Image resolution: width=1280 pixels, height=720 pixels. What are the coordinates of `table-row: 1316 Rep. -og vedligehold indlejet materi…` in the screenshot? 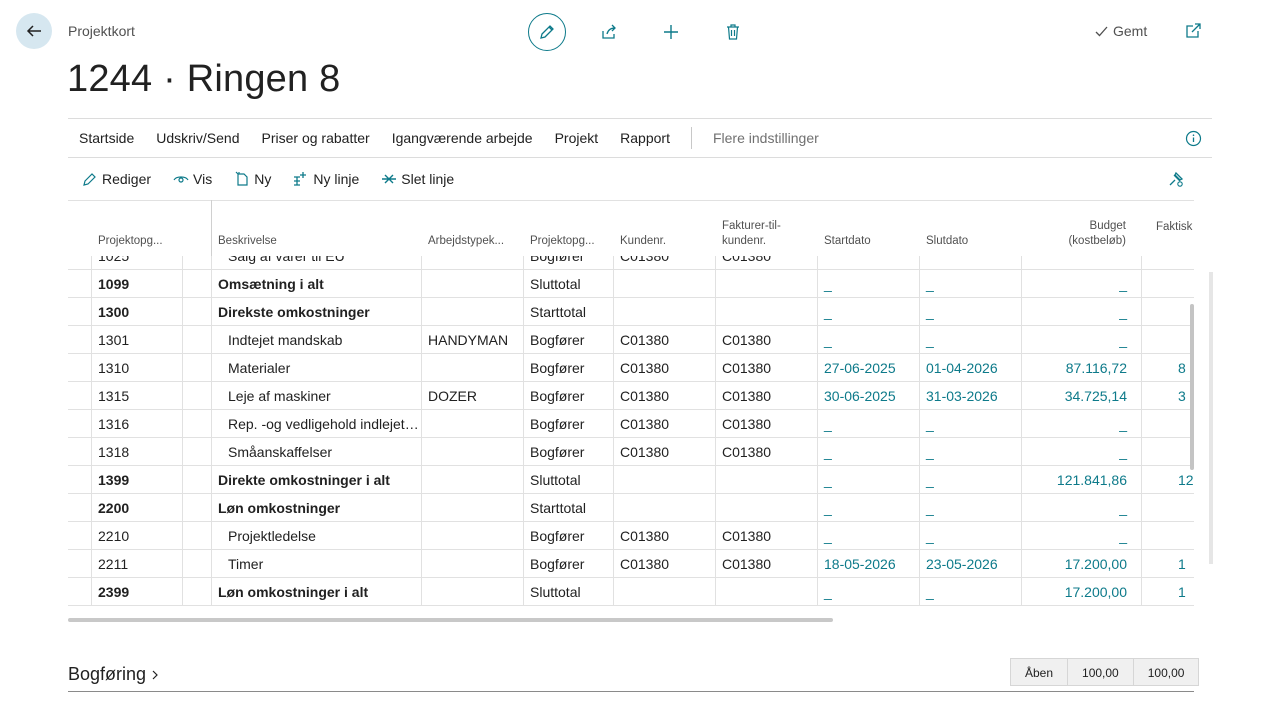 It's located at (631, 424).